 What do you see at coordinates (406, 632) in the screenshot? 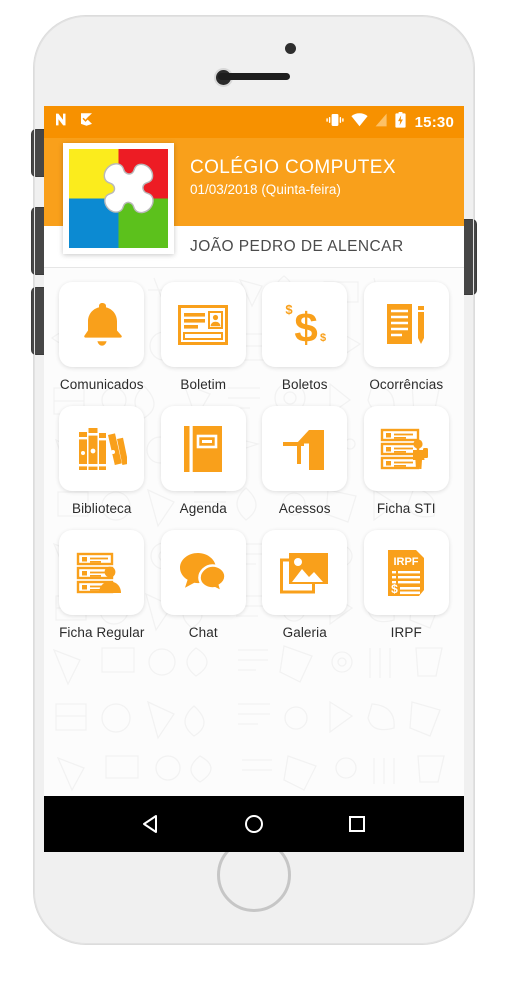
I see `tile-label: IRPF` at bounding box center [406, 632].